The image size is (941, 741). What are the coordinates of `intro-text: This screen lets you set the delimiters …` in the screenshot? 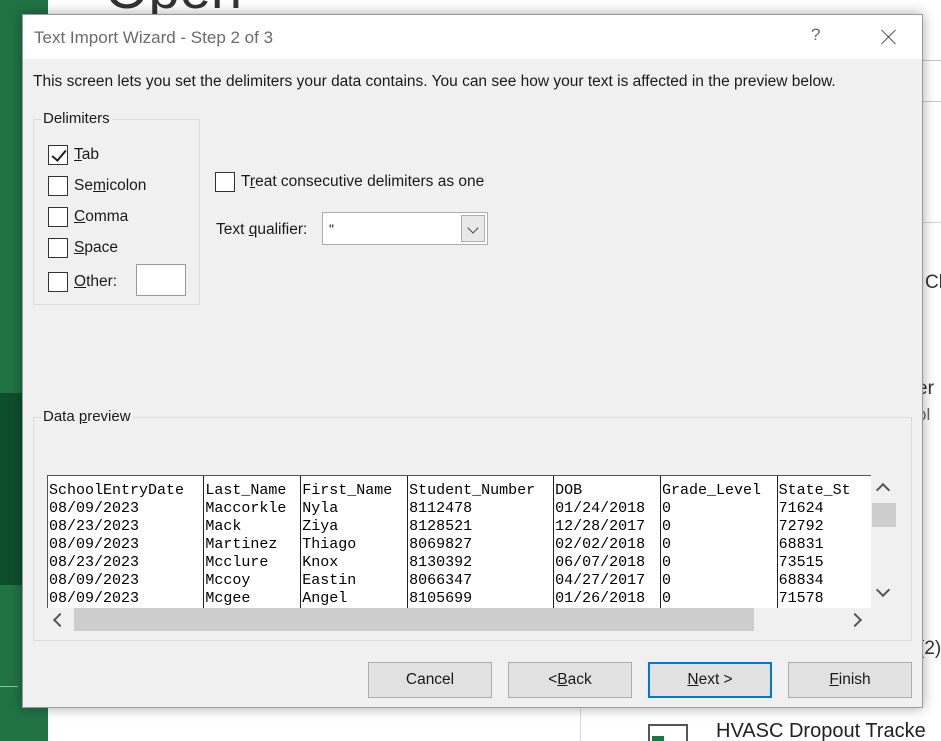 It's located at (434, 81).